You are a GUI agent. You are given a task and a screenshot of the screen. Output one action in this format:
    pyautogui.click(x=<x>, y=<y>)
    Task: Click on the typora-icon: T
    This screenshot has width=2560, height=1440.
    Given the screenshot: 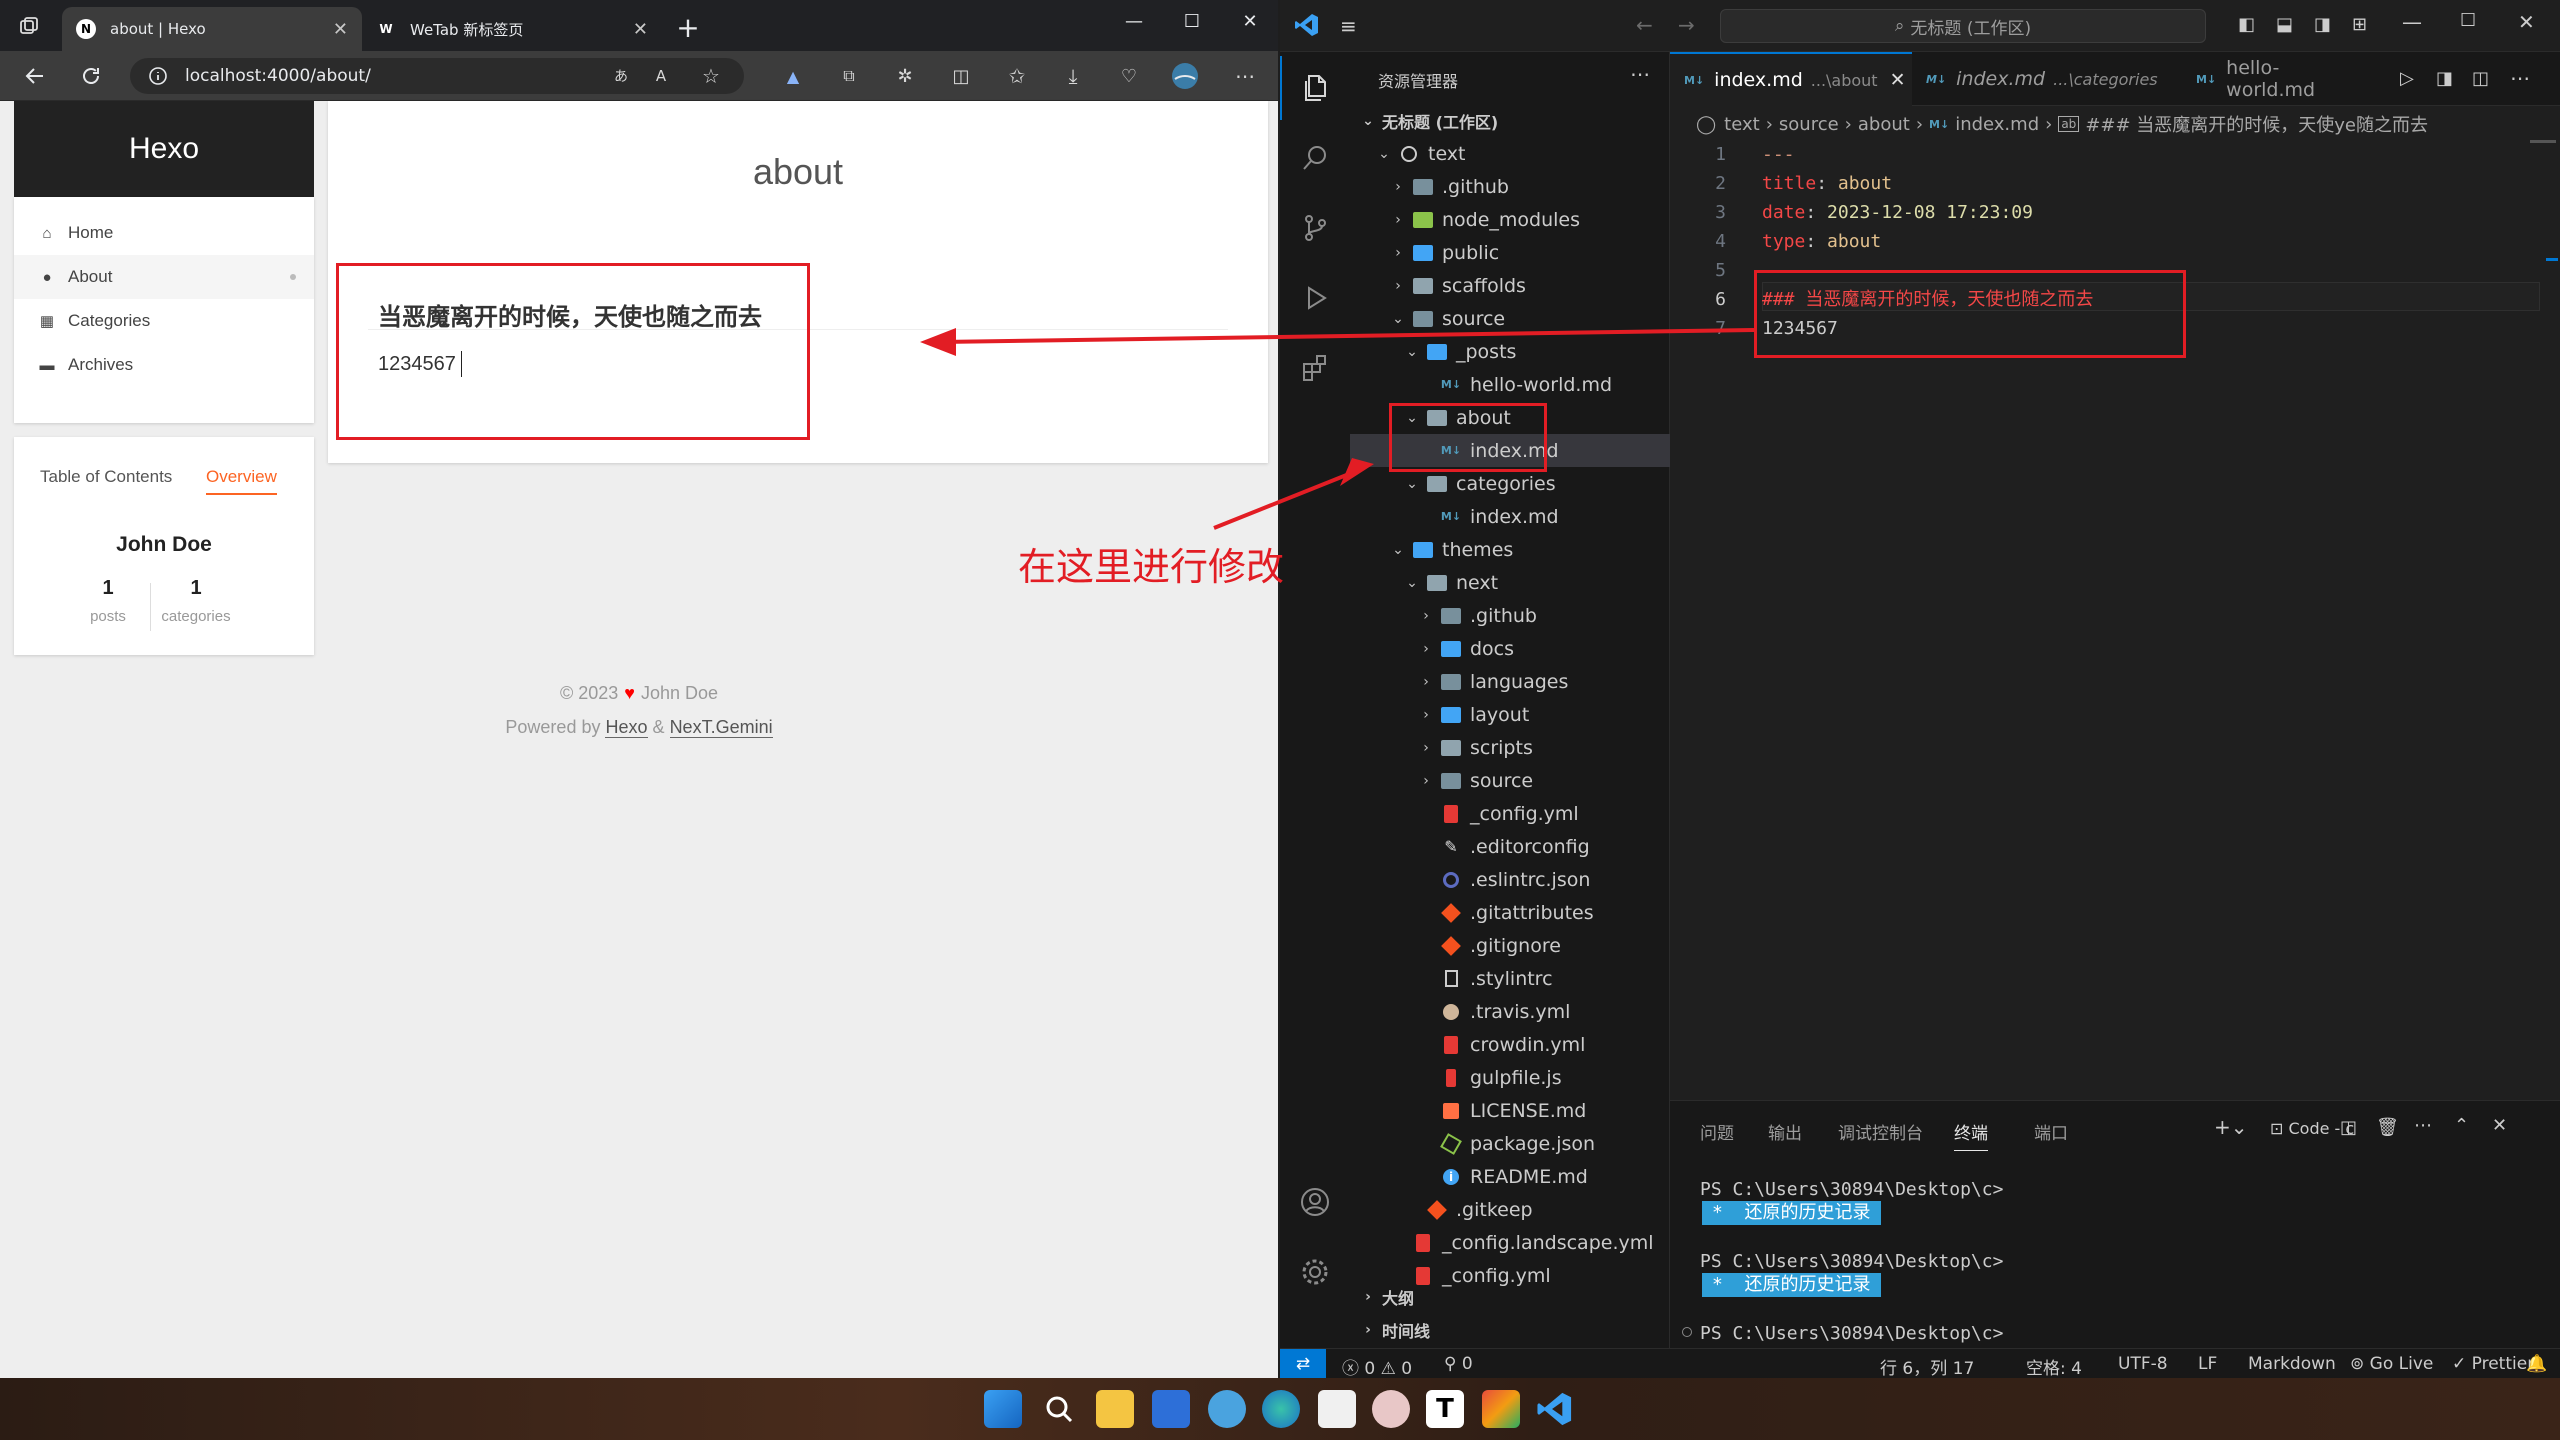 What is the action you would take?
    pyautogui.click(x=1445, y=1409)
    